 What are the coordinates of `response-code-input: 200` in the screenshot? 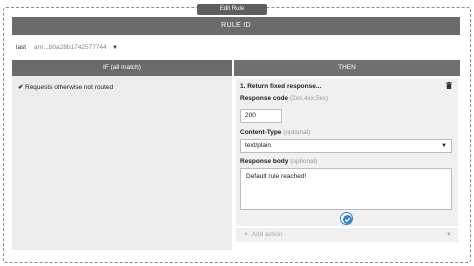 It's located at (261, 116).